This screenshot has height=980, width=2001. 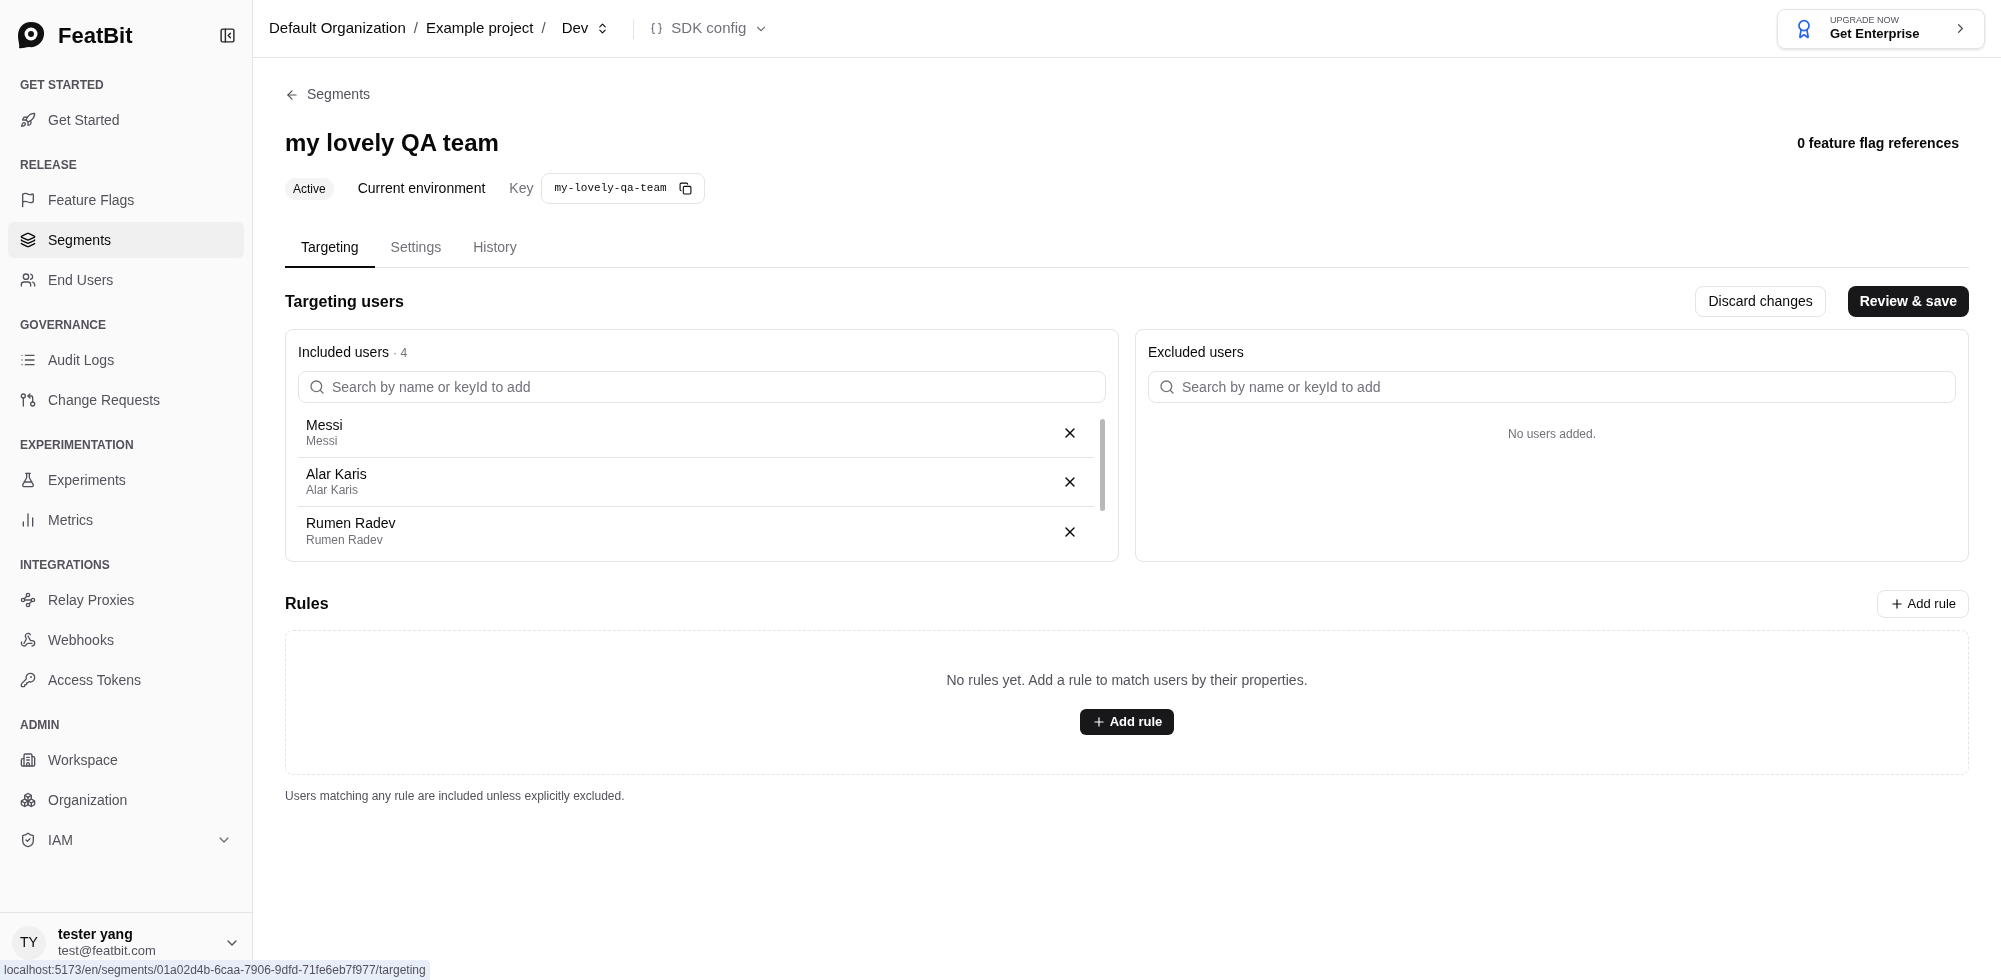 What do you see at coordinates (28, 520) in the screenshot?
I see `bar-chart-icon` at bounding box center [28, 520].